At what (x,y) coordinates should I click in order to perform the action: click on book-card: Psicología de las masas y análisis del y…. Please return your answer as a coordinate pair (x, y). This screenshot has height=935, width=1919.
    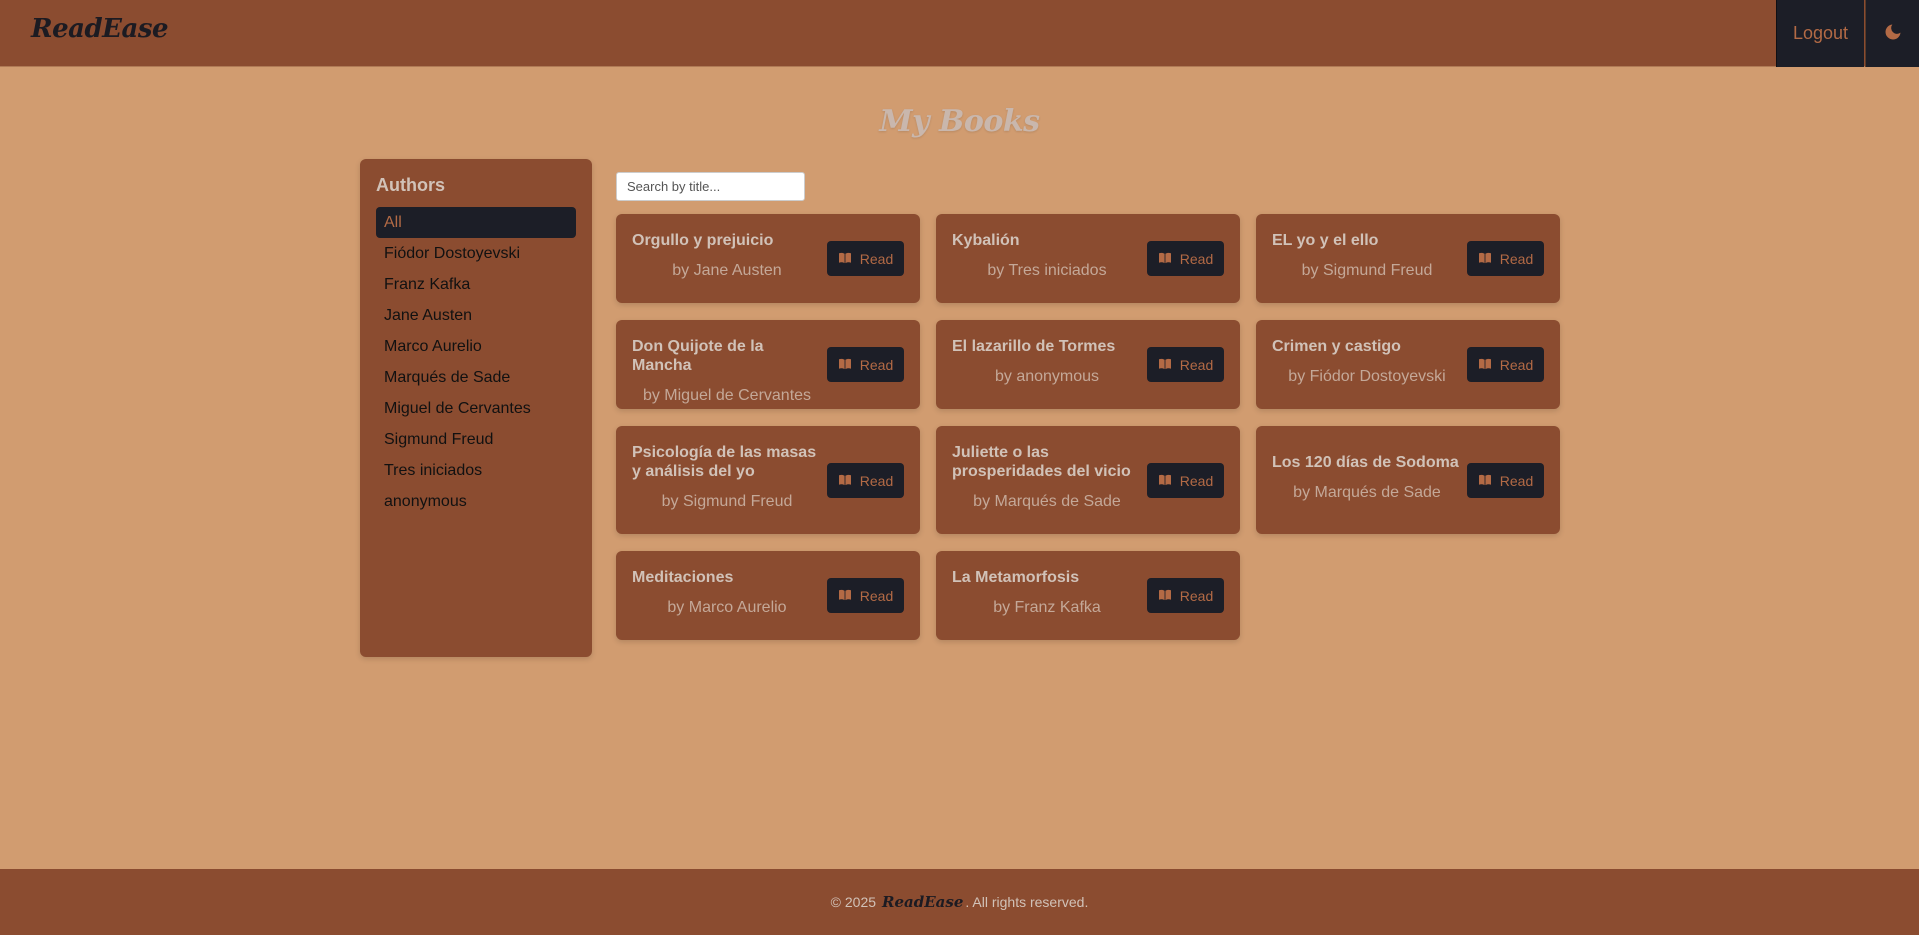
    Looking at the image, I should click on (768, 480).